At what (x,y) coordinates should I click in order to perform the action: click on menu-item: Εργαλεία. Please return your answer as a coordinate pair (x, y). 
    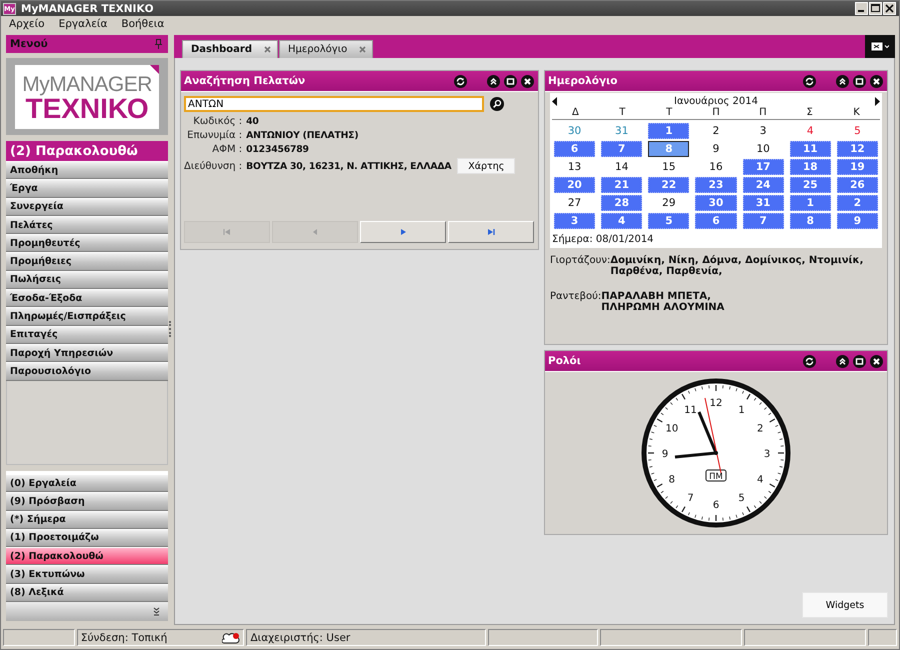
    Looking at the image, I should click on (83, 24).